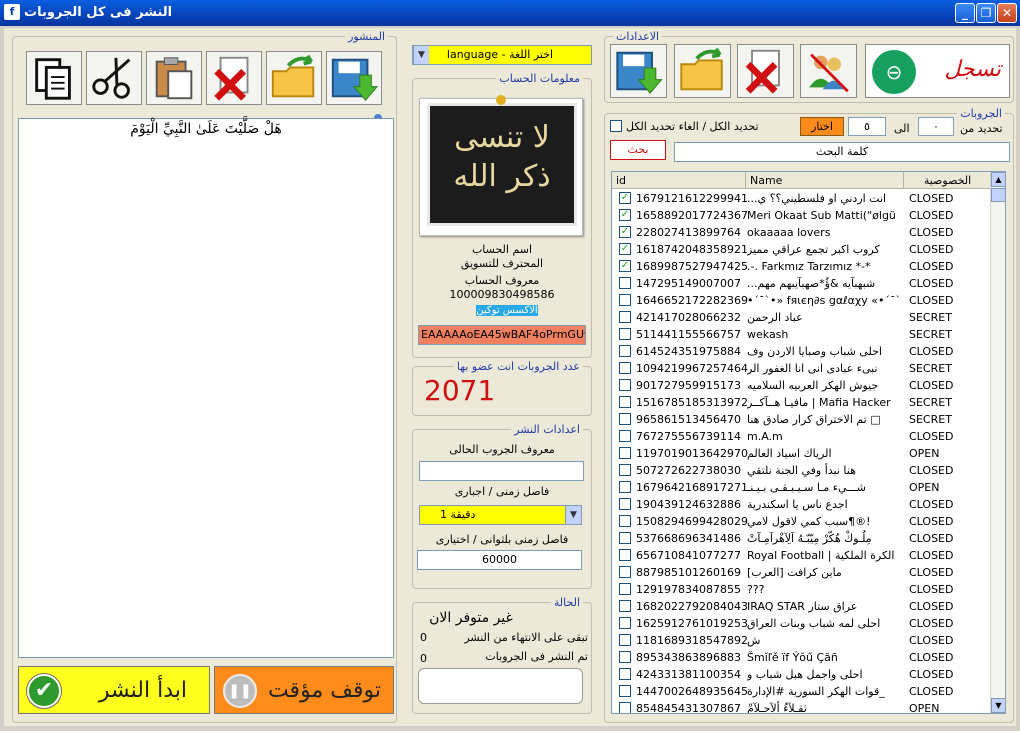 The image size is (1020, 731). What do you see at coordinates (679, 180) in the screenshot?
I see `header-id: id` at bounding box center [679, 180].